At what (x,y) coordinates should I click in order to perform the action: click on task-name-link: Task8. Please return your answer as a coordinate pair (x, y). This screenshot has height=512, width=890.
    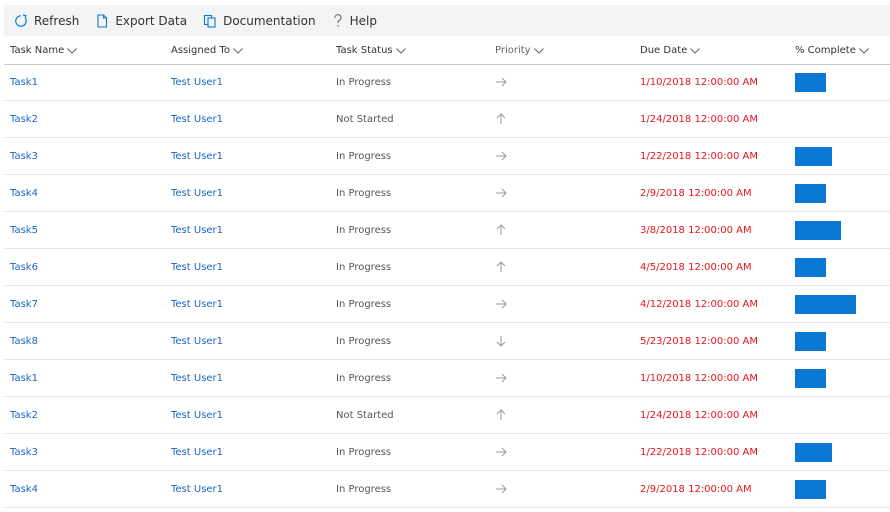
    Looking at the image, I should click on (24, 341).